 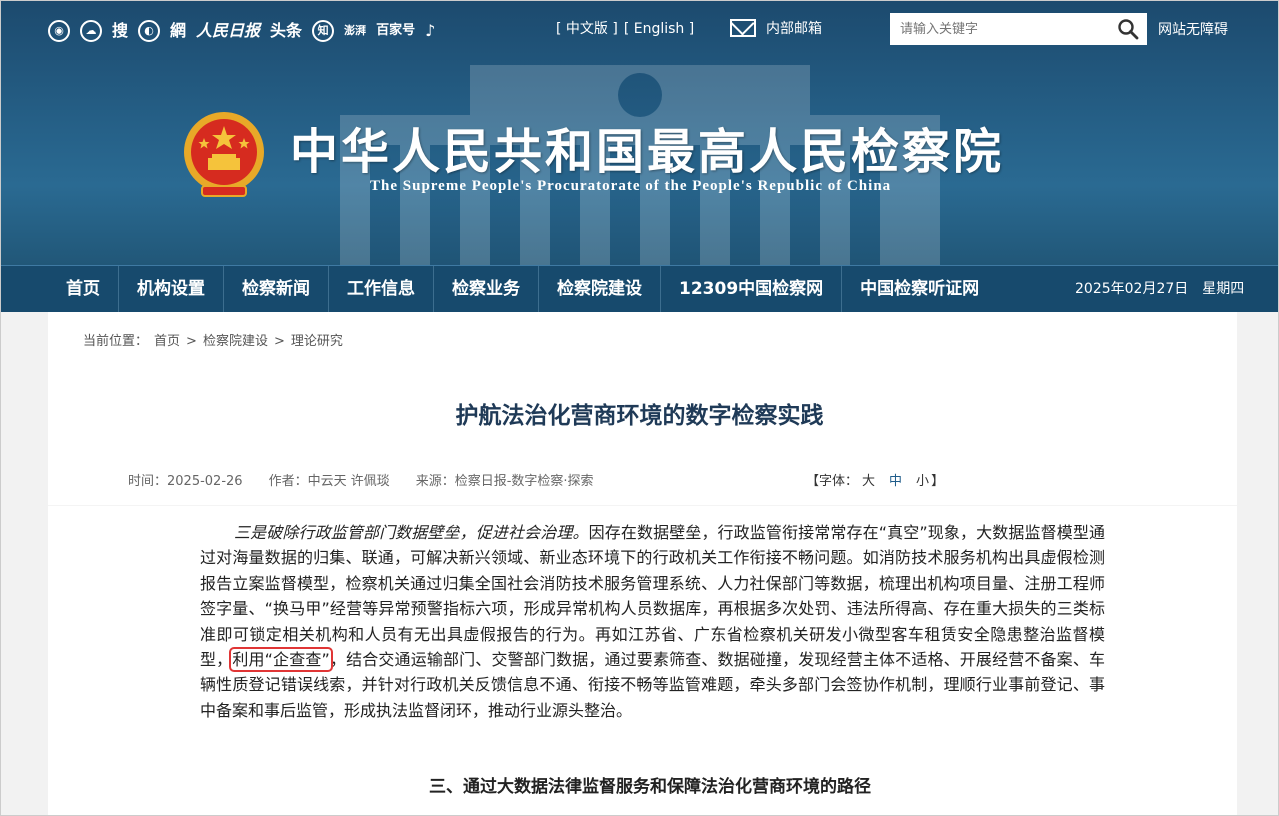 What do you see at coordinates (91, 31) in the screenshot?
I see `wechat-icon: ☁` at bounding box center [91, 31].